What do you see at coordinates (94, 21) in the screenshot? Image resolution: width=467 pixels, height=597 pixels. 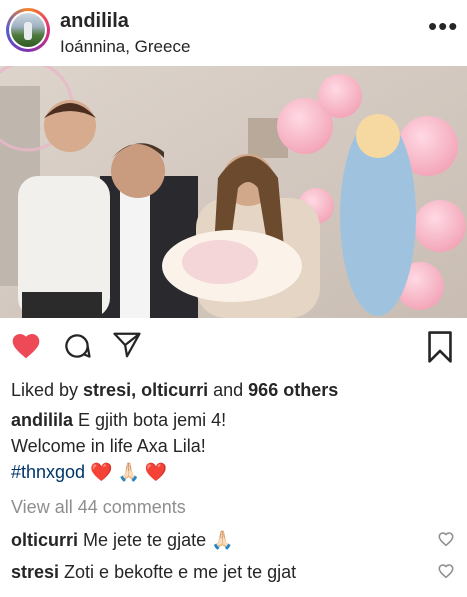 I see `post-username: andilila` at bounding box center [94, 21].